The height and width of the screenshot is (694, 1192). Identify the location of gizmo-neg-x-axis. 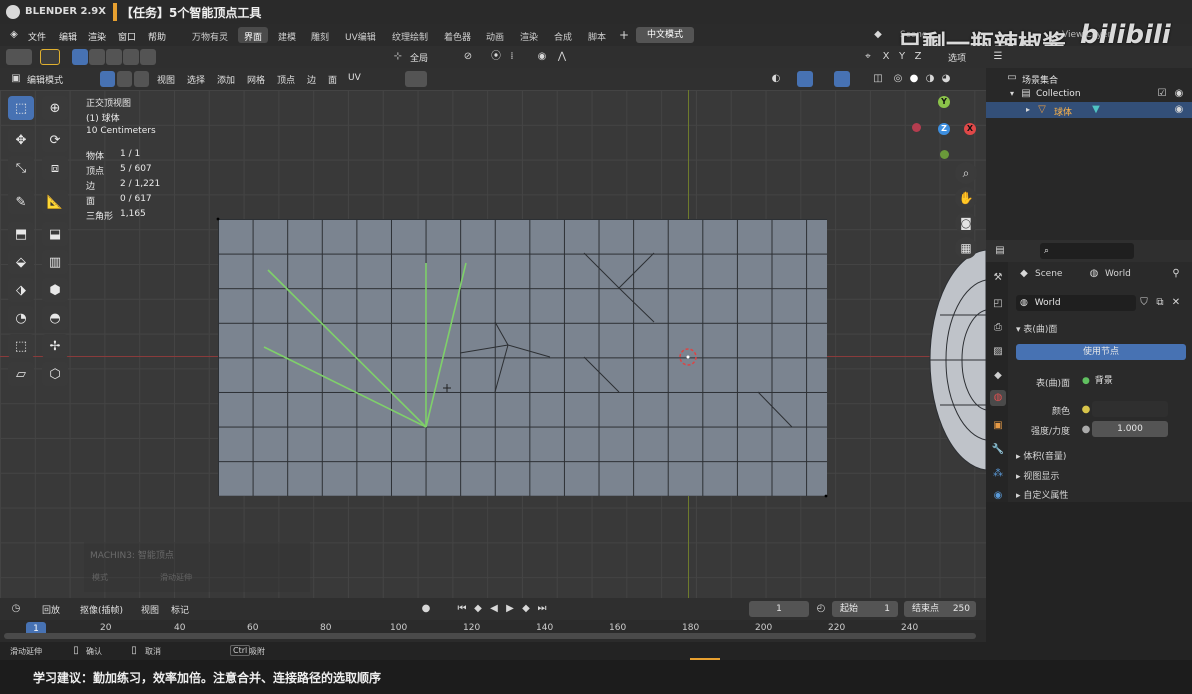
(916, 127).